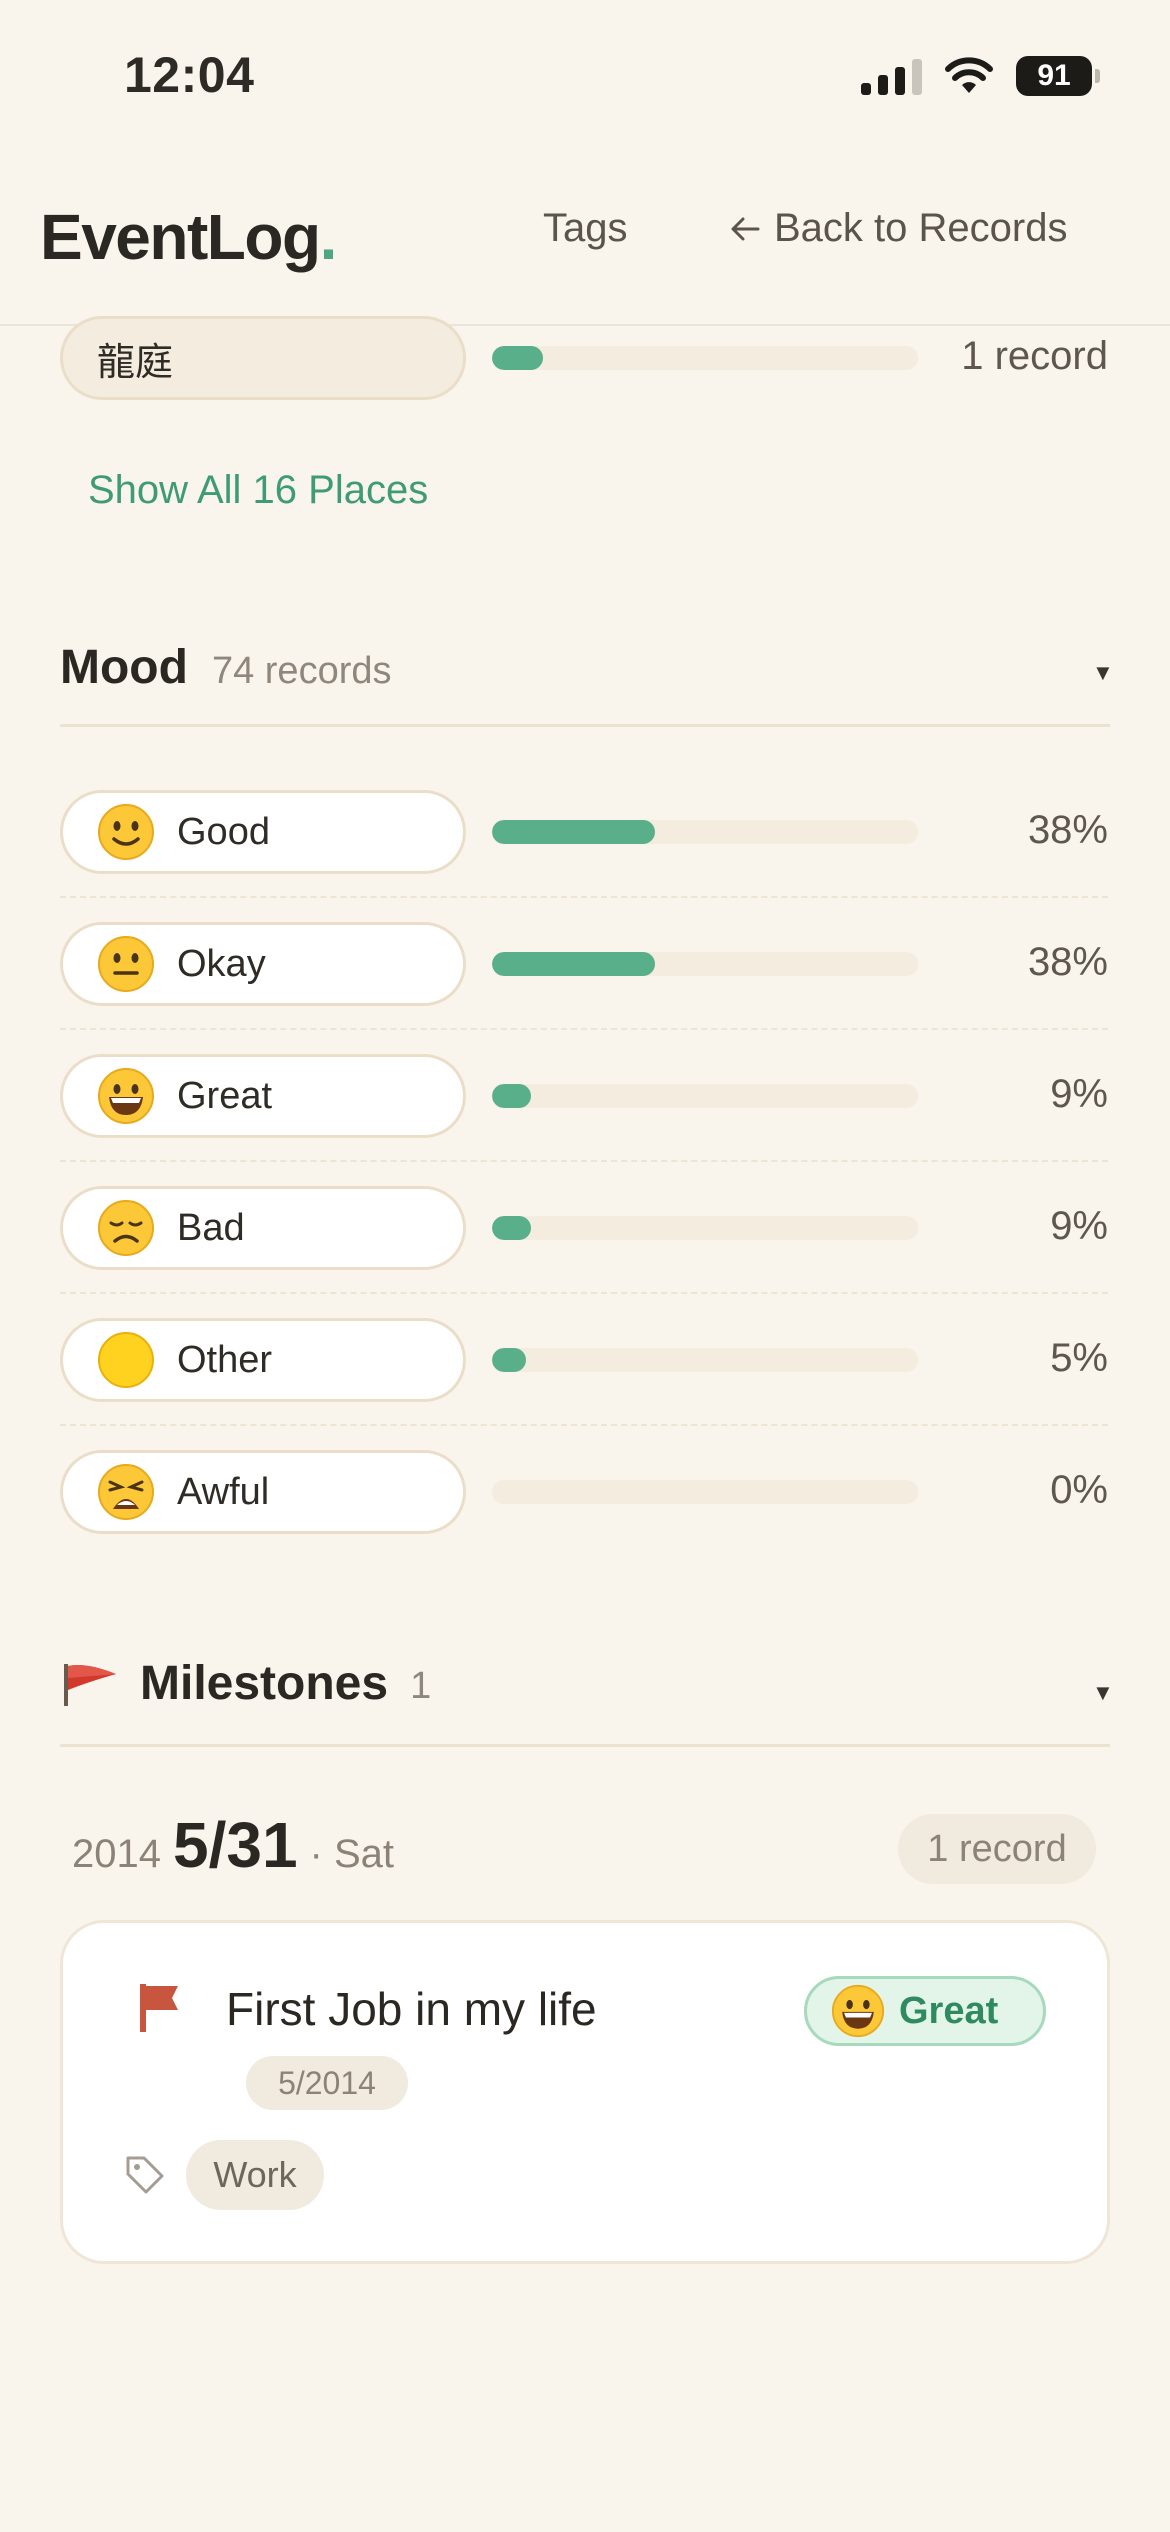 The image size is (1170, 2532). I want to click on mood-item-label: Bad, so click(211, 1227).